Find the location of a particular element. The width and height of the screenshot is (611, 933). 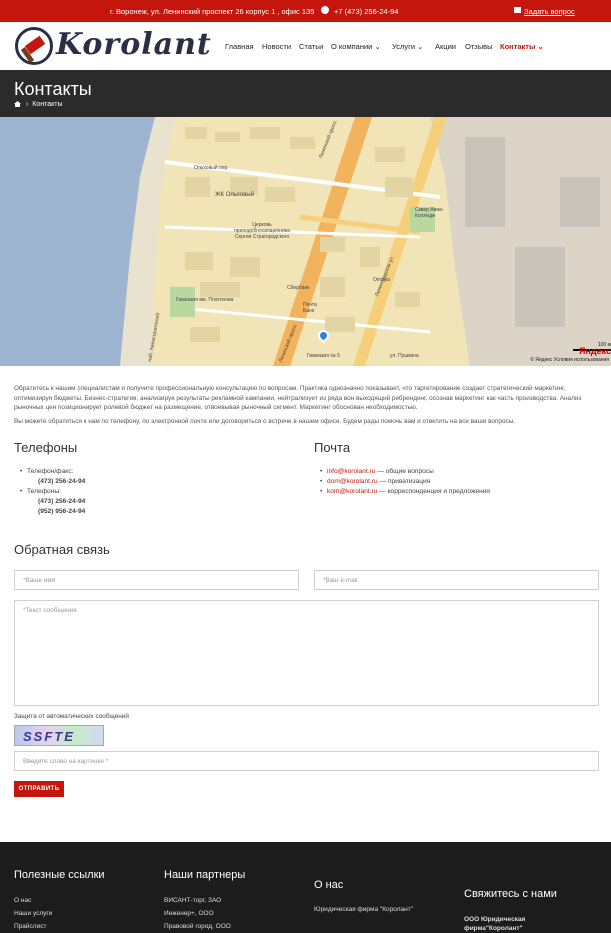

footer-contact-heading: Свяжитесь с нами is located at coordinates (510, 894).